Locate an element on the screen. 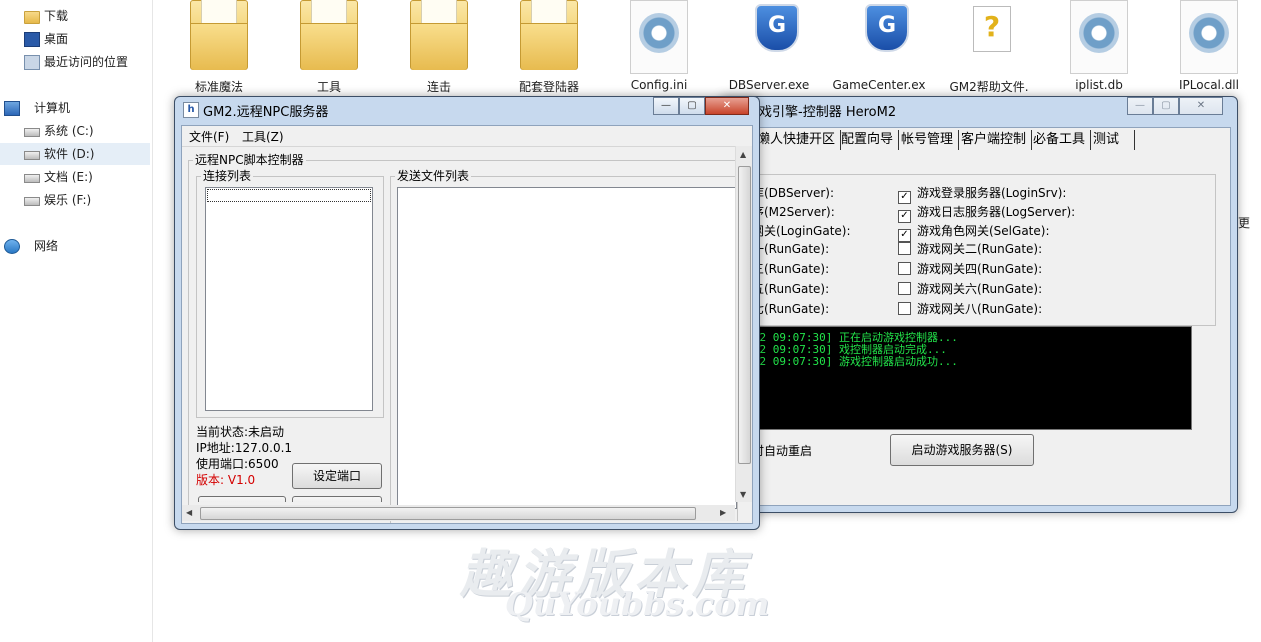  nav-item-drive-c: 系统 (C:) is located at coordinates (75, 131).